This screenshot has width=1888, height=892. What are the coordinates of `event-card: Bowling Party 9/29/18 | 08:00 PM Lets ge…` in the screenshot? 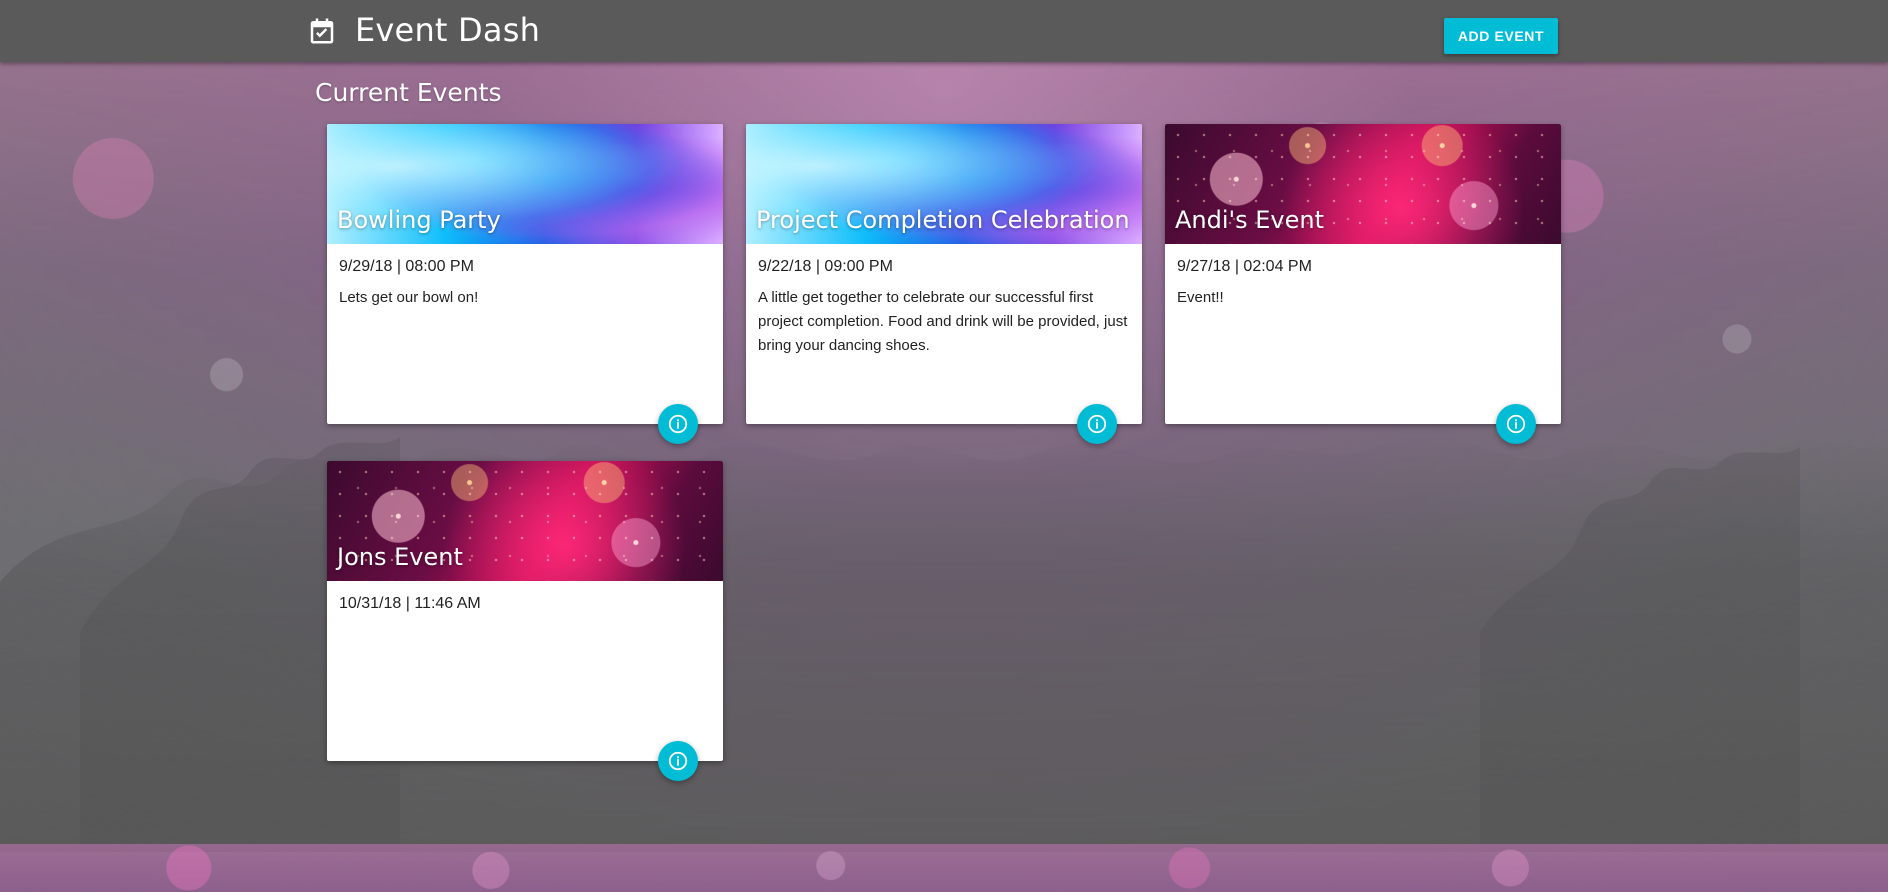 It's located at (525, 284).